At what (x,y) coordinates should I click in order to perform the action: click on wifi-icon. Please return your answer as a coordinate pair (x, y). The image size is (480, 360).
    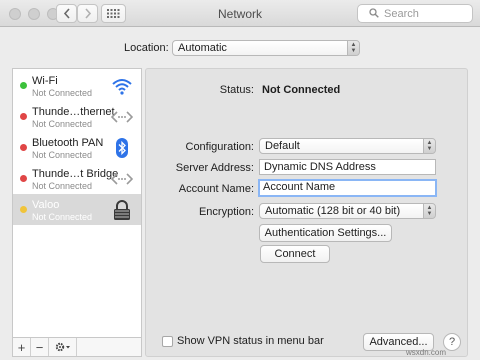
    Looking at the image, I should click on (122, 87).